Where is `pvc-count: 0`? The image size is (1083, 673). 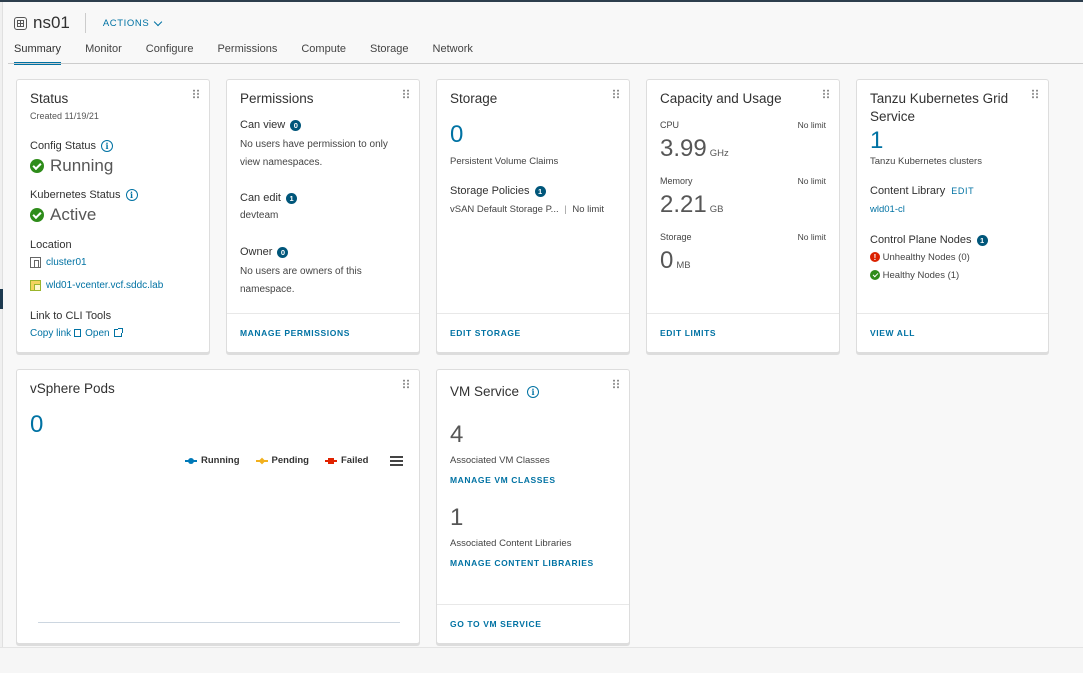
pvc-count: 0 is located at coordinates (456, 135).